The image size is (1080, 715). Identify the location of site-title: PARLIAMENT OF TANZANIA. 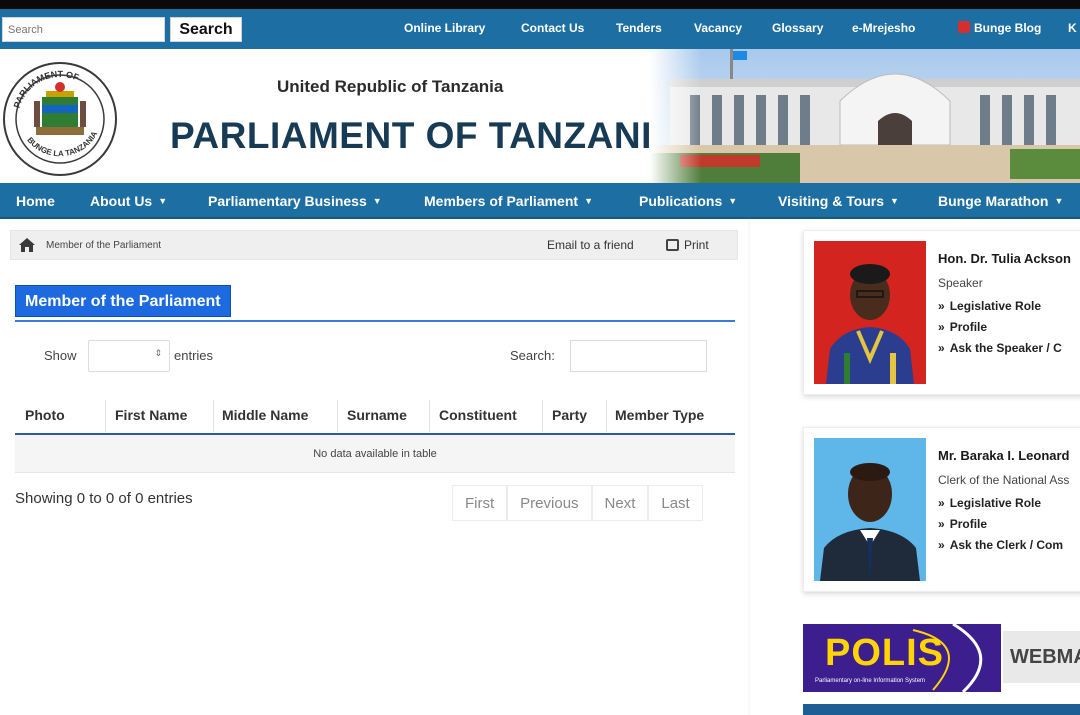
(425, 135).